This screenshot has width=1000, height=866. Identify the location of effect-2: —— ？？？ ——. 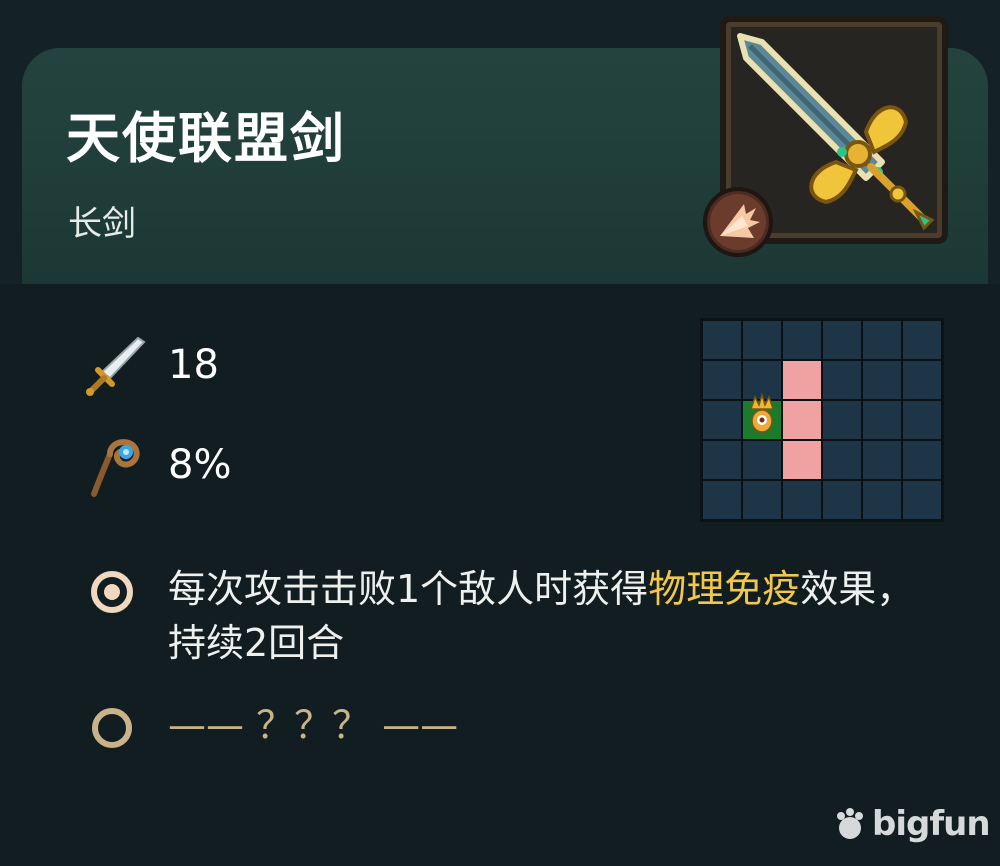
(509, 725).